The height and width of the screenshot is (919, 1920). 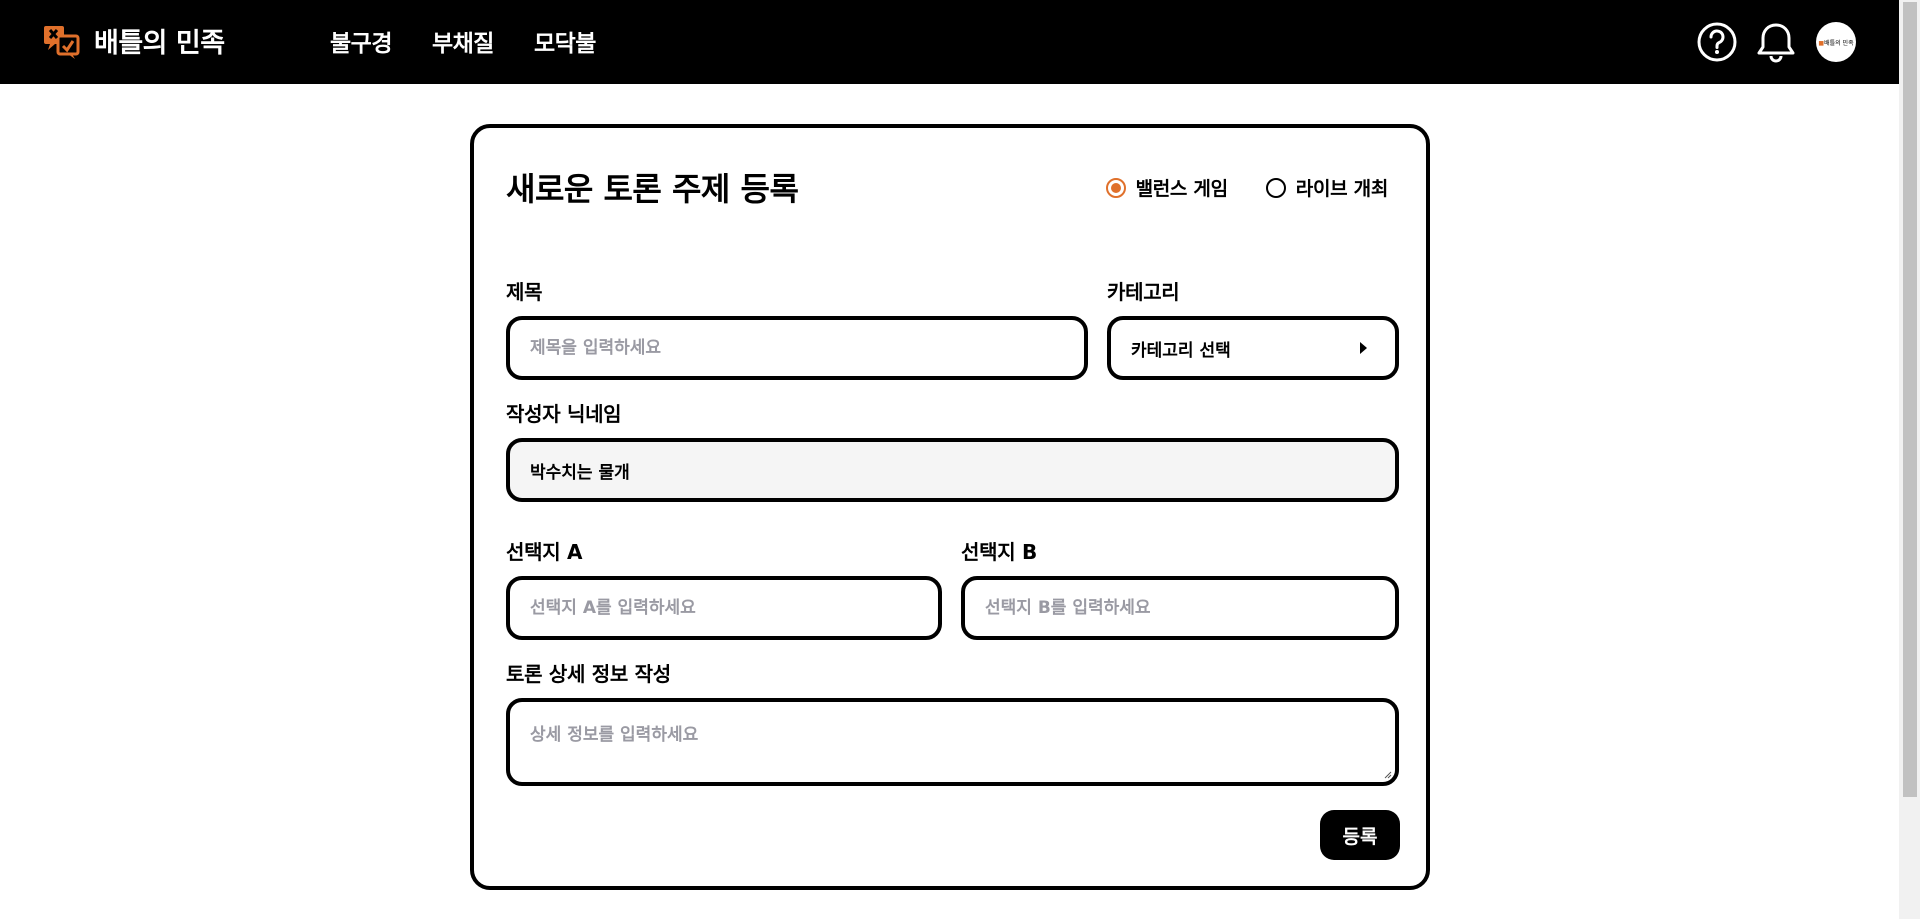 I want to click on option-a-field, so click(x=724, y=608).